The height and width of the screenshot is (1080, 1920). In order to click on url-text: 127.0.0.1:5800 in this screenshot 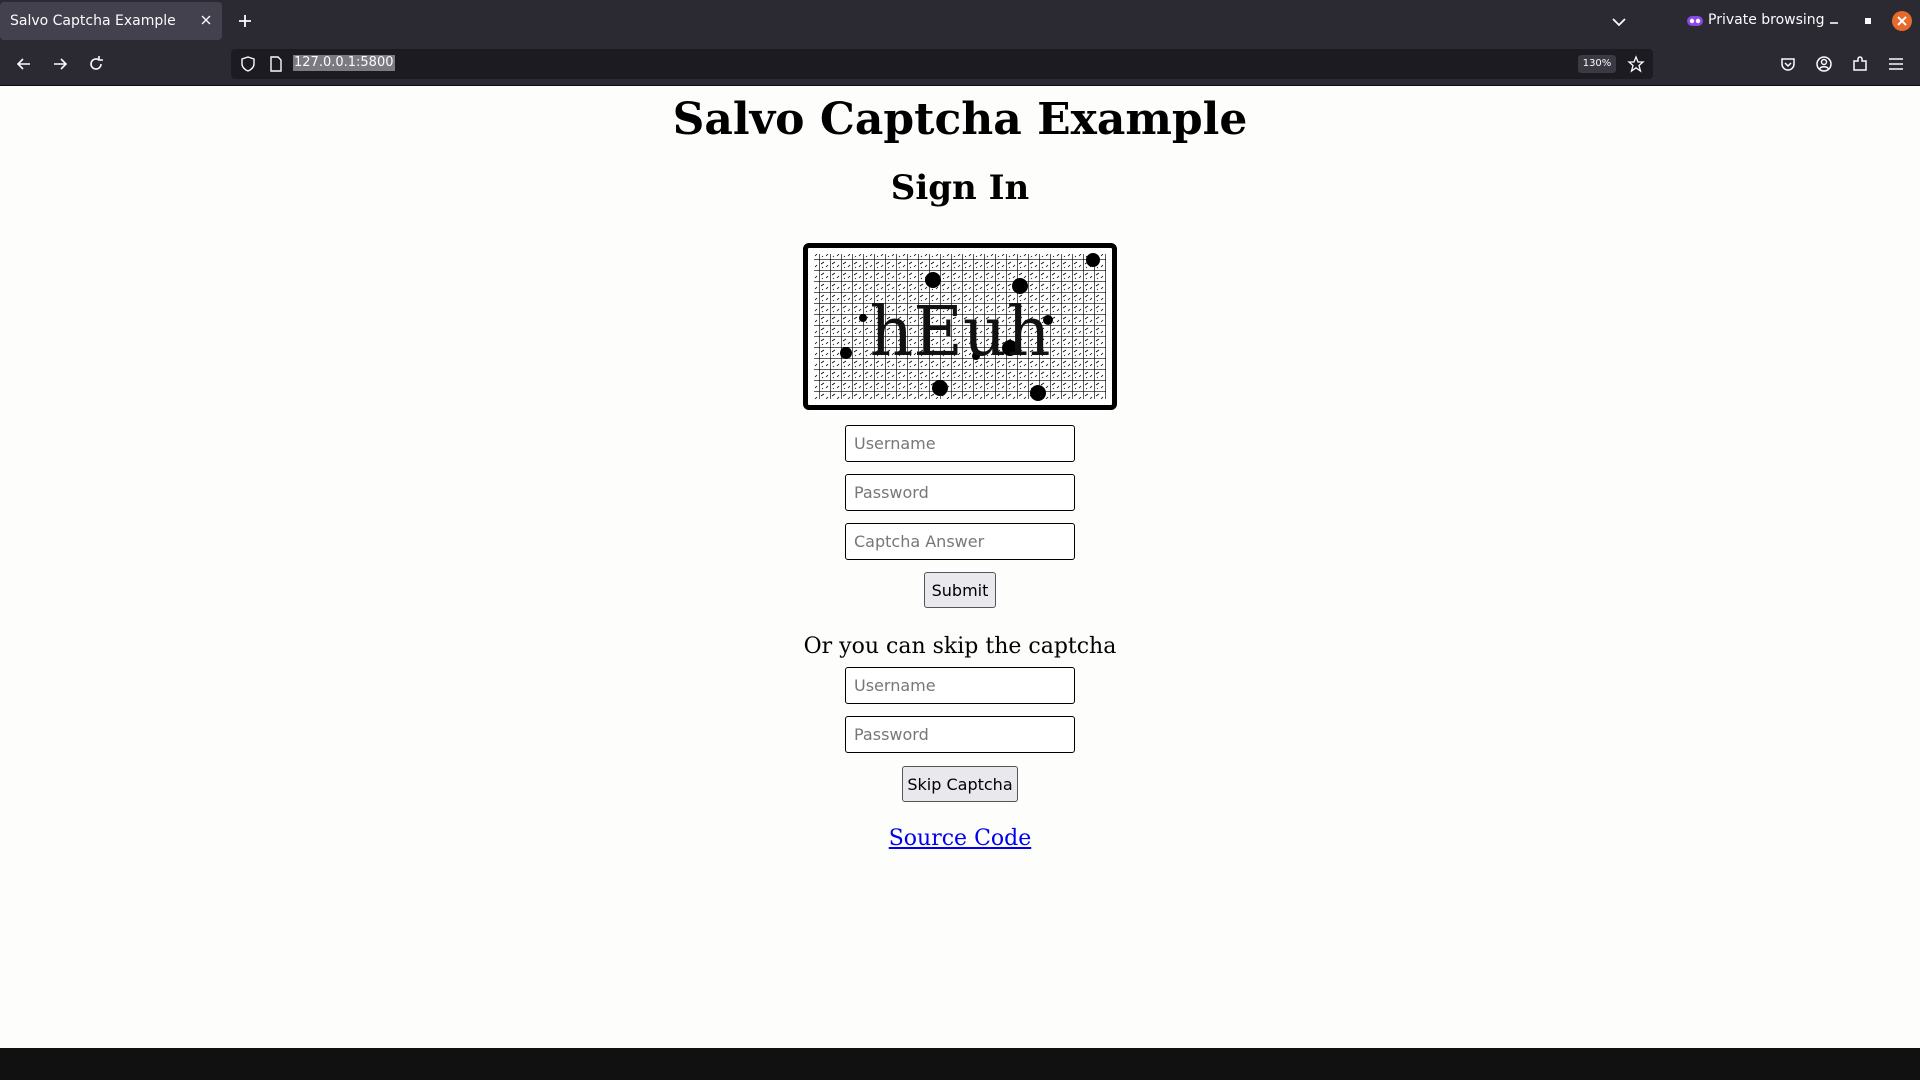, I will do `click(344, 63)`.